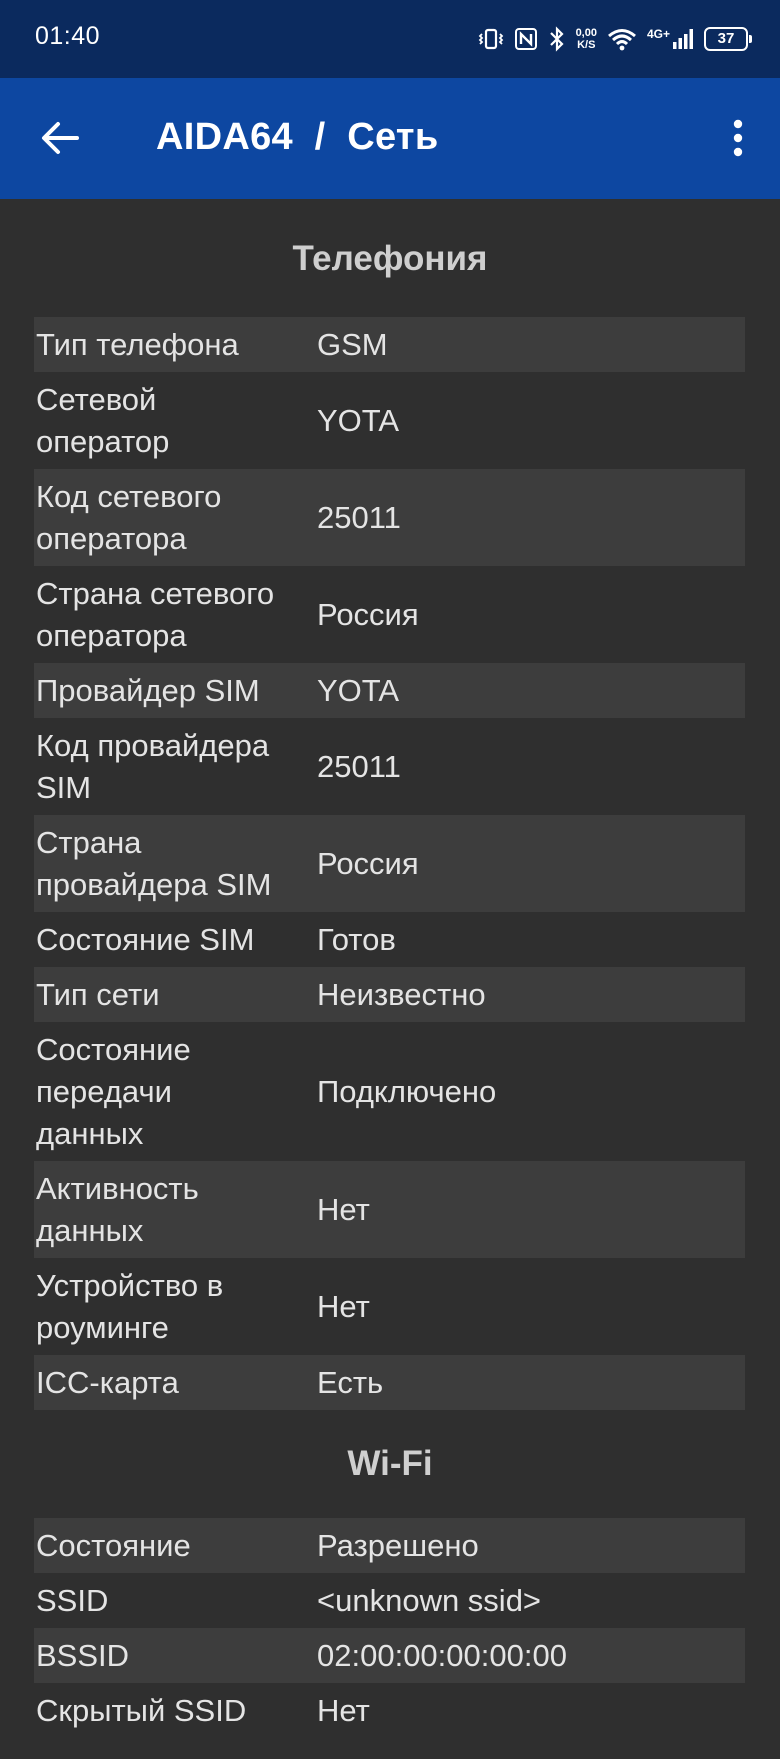 The image size is (780, 1759). What do you see at coordinates (103, 420) in the screenshot?
I see `row-label: Сетевой оператор` at bounding box center [103, 420].